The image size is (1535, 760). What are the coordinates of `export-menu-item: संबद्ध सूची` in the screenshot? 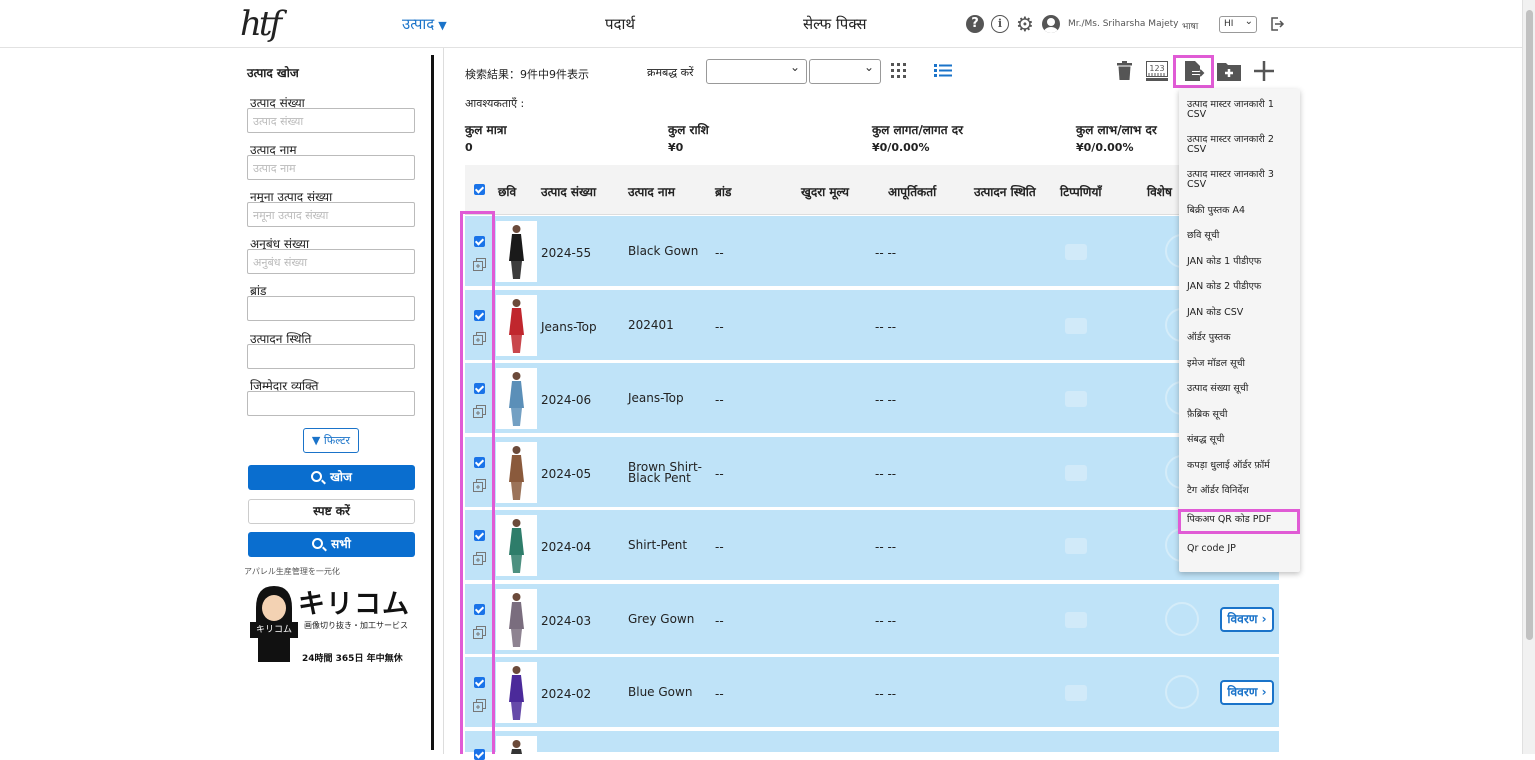 It's located at (1241, 440).